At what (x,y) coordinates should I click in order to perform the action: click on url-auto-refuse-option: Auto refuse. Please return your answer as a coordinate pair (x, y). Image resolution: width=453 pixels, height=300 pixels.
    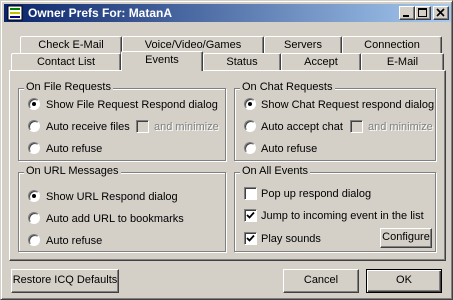
    Looking at the image, I should click on (88, 242).